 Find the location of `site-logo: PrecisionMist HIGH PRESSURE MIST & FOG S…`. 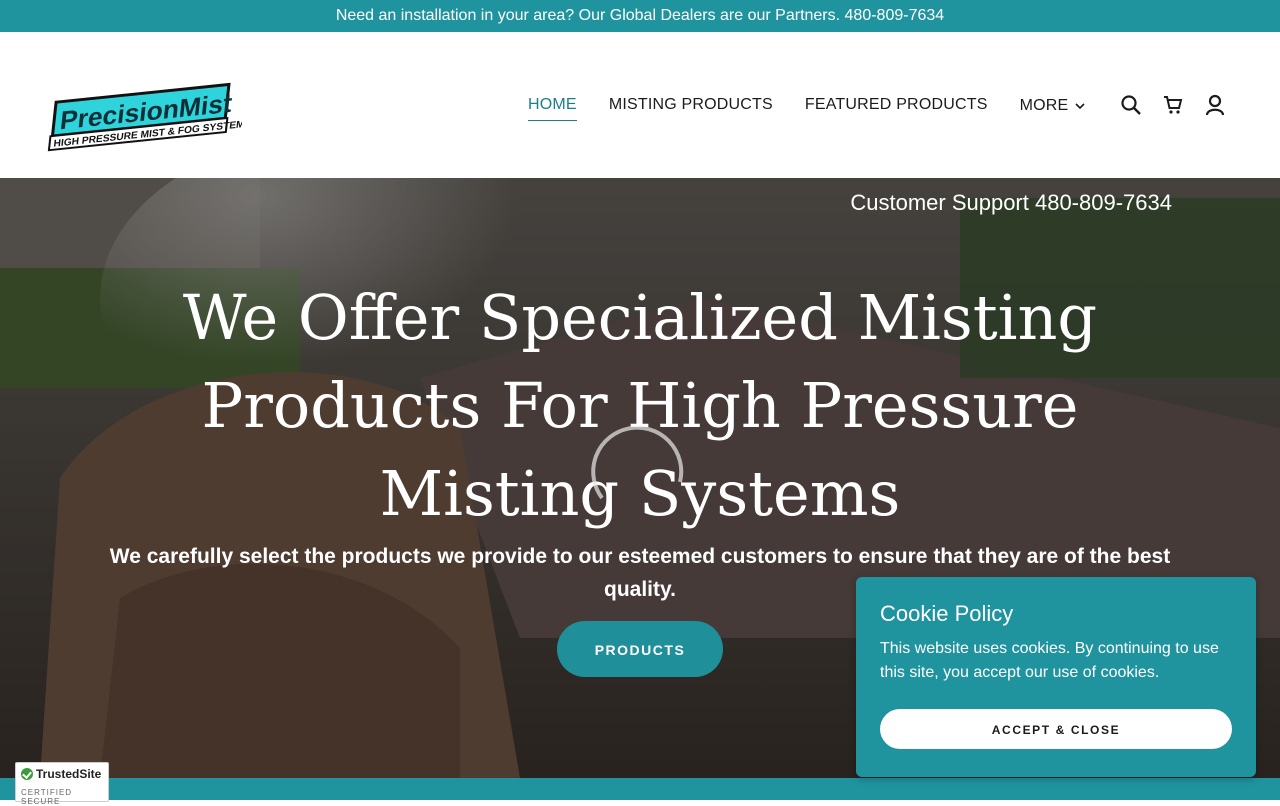

site-logo: PrecisionMist HIGH PRESSURE MIST & FOG S… is located at coordinates (149, 107).